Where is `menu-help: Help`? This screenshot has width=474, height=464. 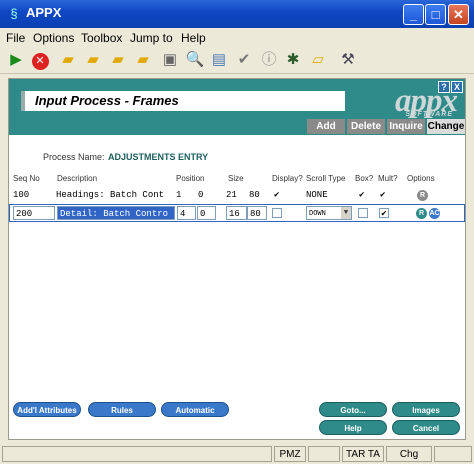 menu-help: Help is located at coordinates (193, 38).